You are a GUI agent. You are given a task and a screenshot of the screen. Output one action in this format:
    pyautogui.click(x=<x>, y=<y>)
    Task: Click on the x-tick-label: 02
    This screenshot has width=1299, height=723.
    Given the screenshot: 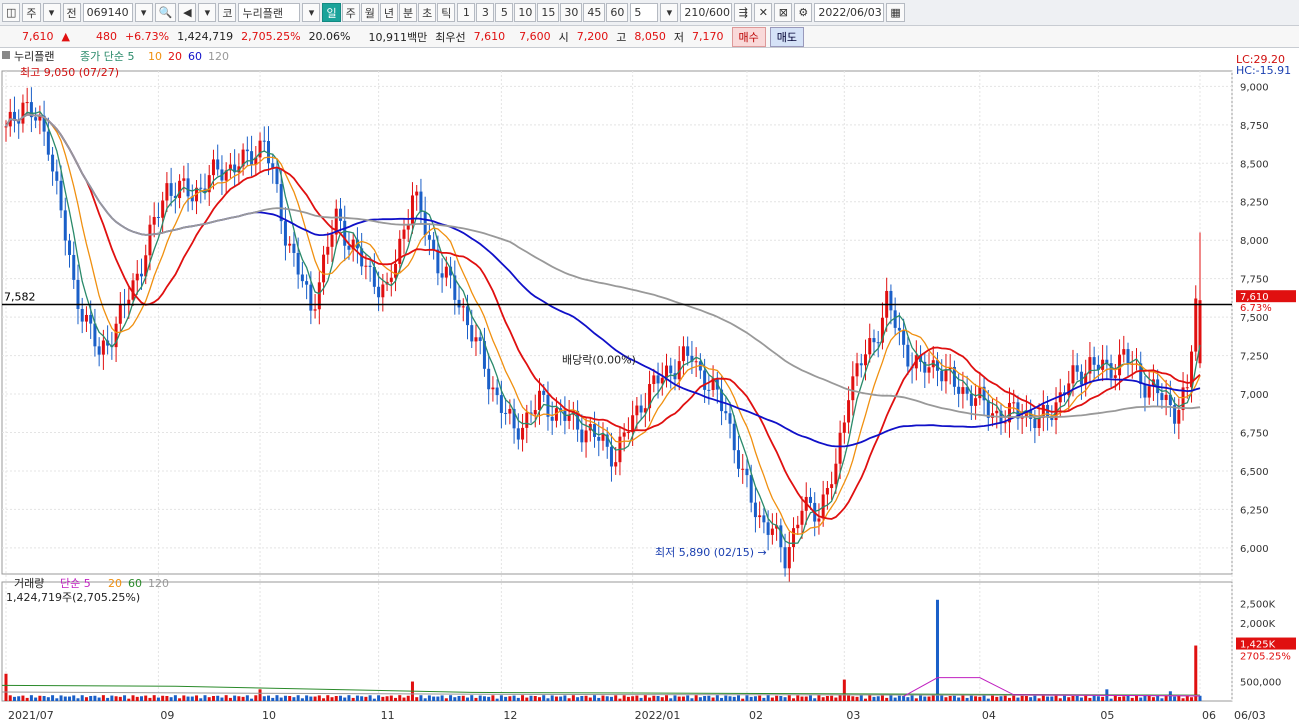 What is the action you would take?
    pyautogui.click(x=756, y=715)
    